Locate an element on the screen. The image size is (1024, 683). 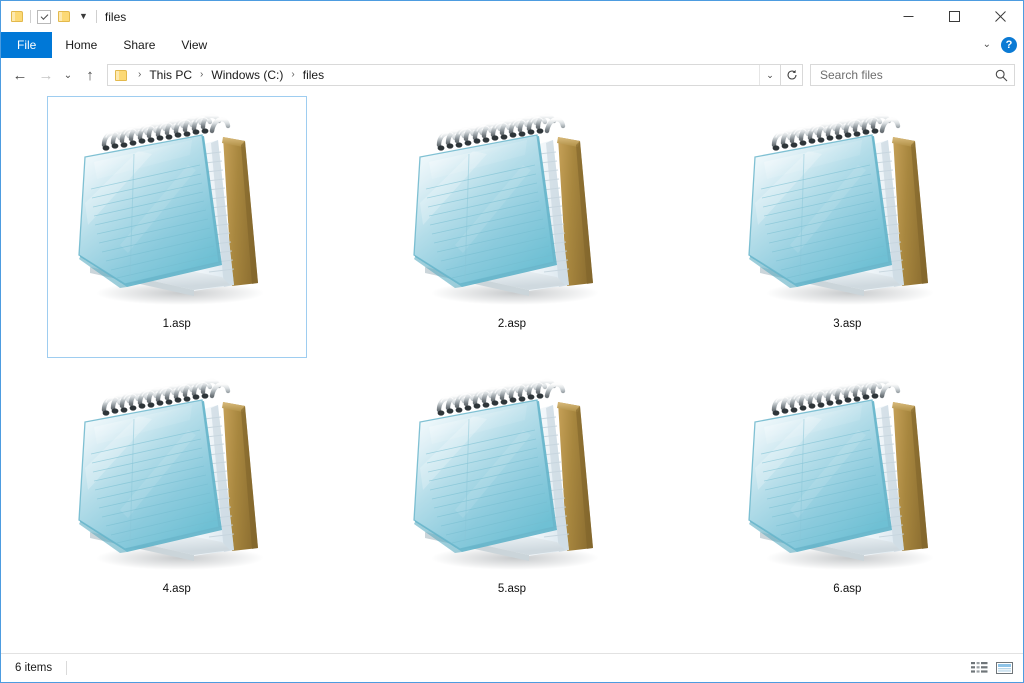
breadcrumb-item-this-pc: This PC is located at coordinates (170, 75).